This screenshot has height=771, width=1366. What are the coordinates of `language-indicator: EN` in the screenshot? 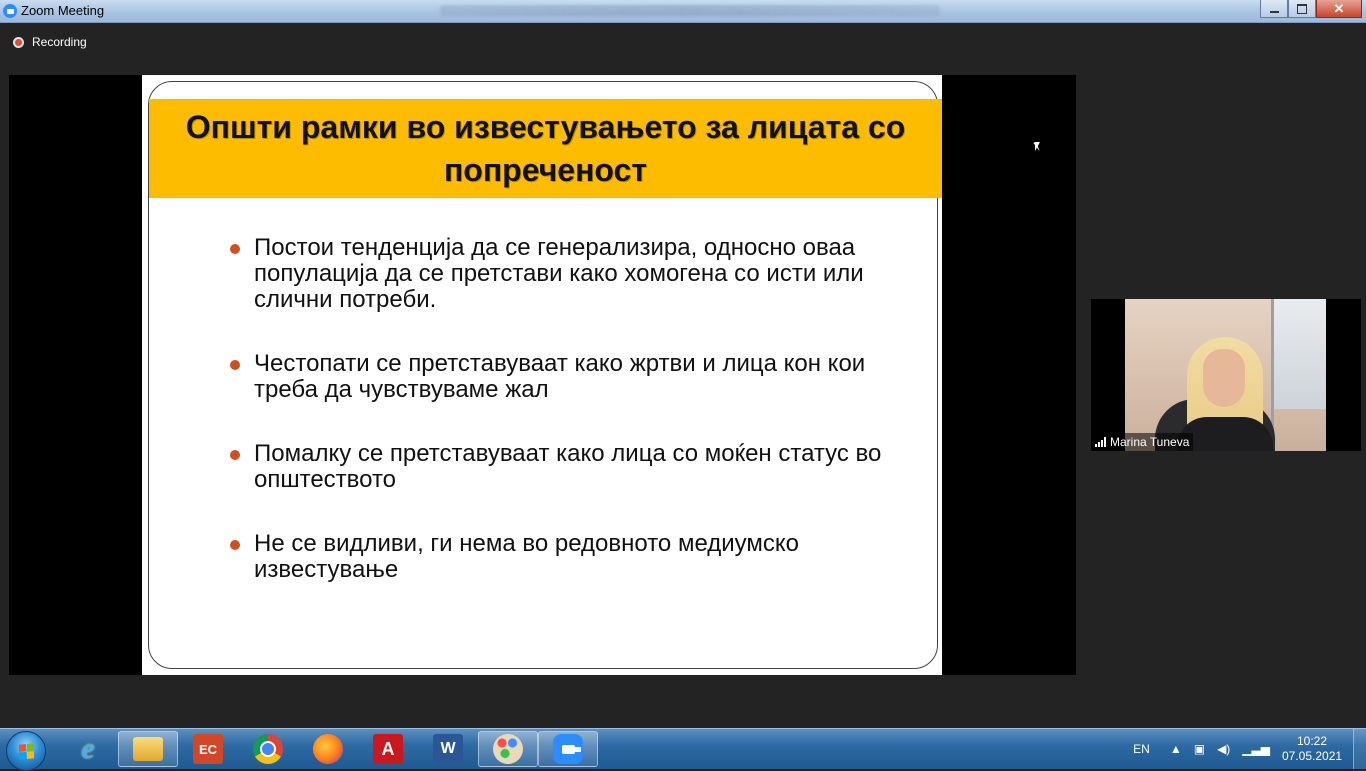 It's located at (1141, 749).